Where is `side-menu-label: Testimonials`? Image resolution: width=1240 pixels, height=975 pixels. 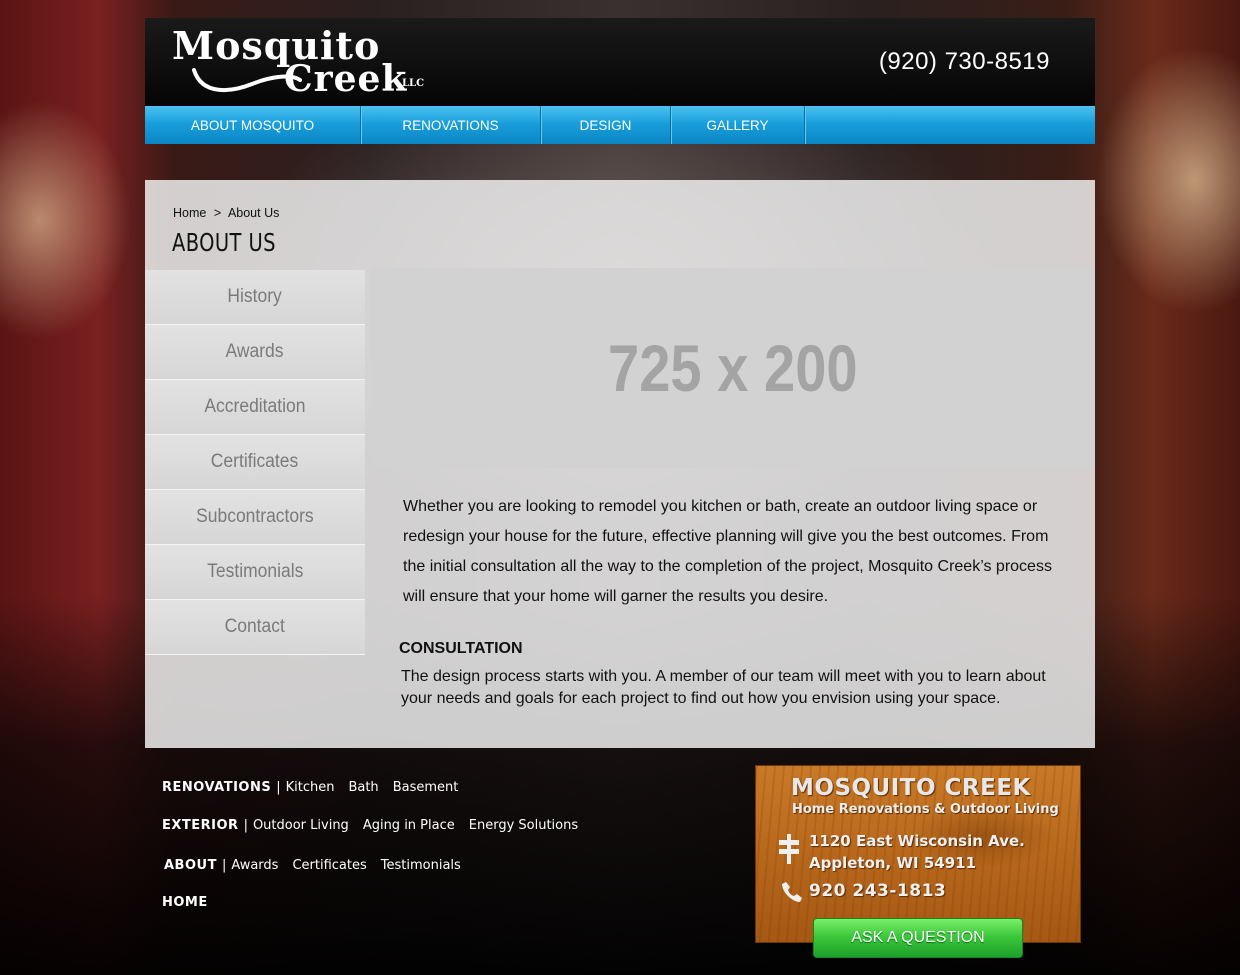
side-menu-label: Testimonials is located at coordinates (255, 571).